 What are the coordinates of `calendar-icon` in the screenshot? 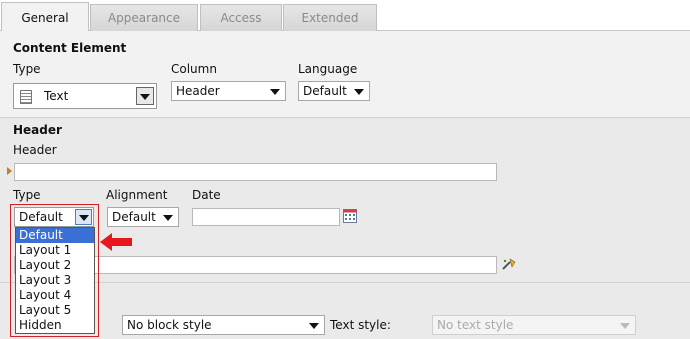 It's located at (350, 216).